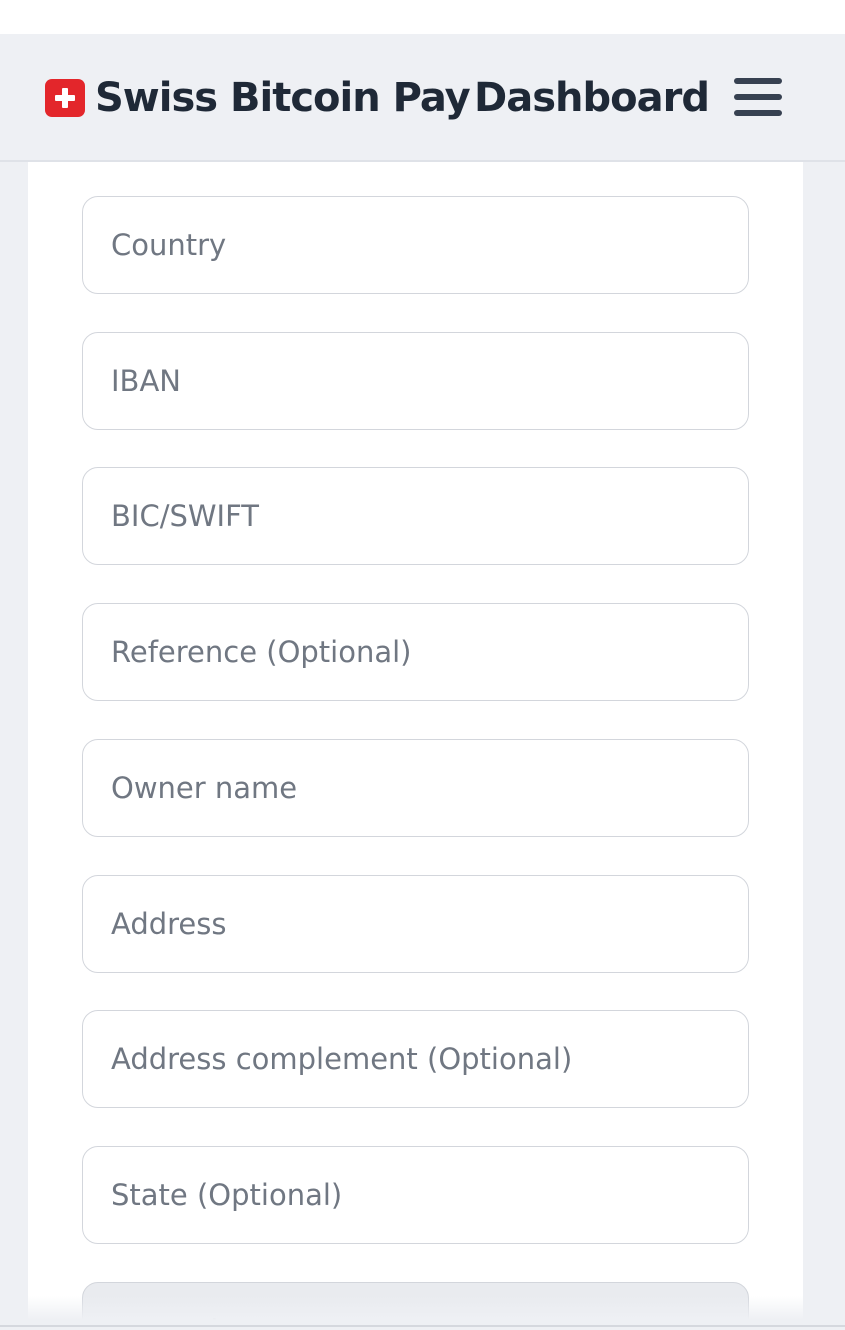  What do you see at coordinates (415, 381) in the screenshot?
I see `iban-input` at bounding box center [415, 381].